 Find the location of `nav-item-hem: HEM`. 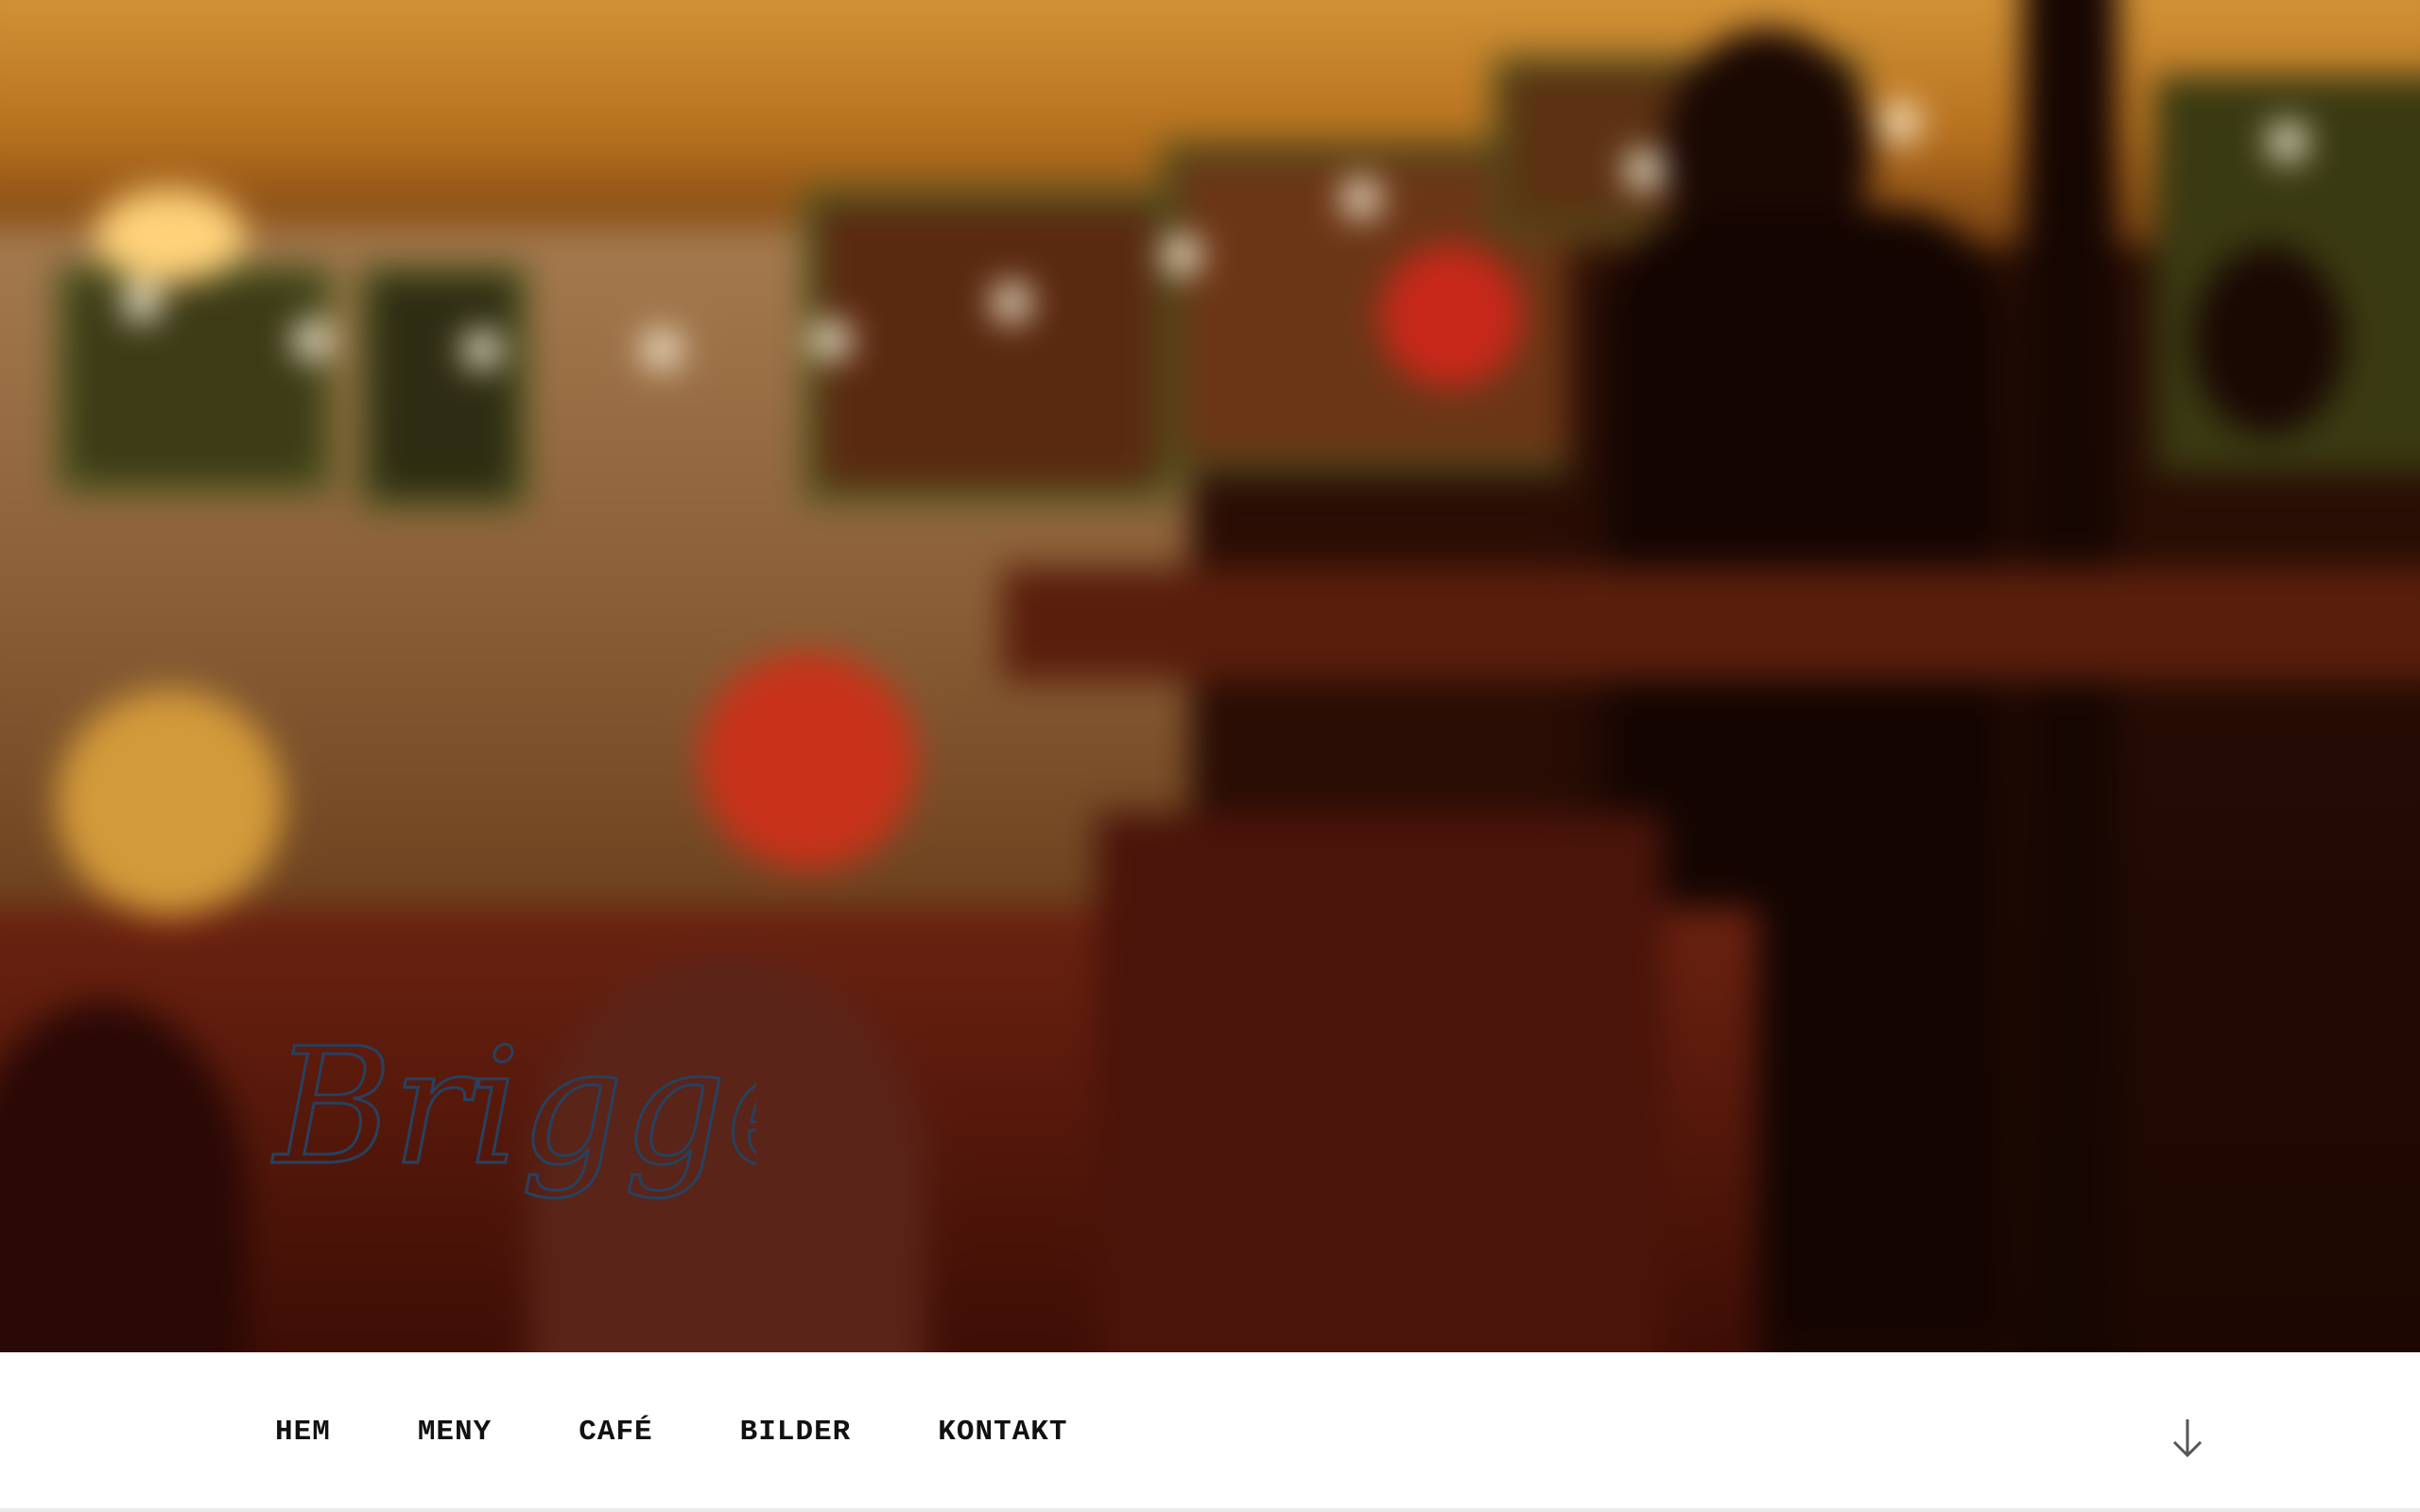

nav-item-hem: HEM is located at coordinates (303, 1432).